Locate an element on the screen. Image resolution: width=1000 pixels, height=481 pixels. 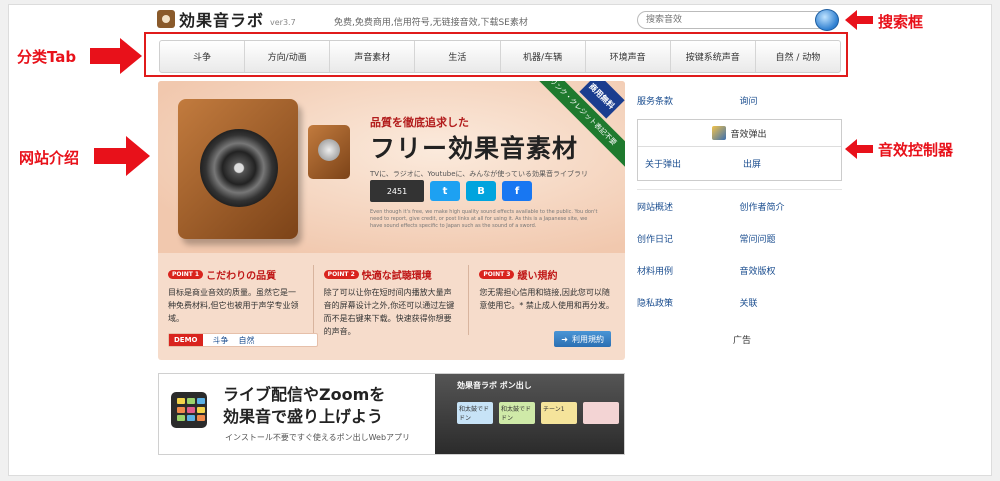
hatena-bookmark-icon: B is located at coordinates (481, 191).